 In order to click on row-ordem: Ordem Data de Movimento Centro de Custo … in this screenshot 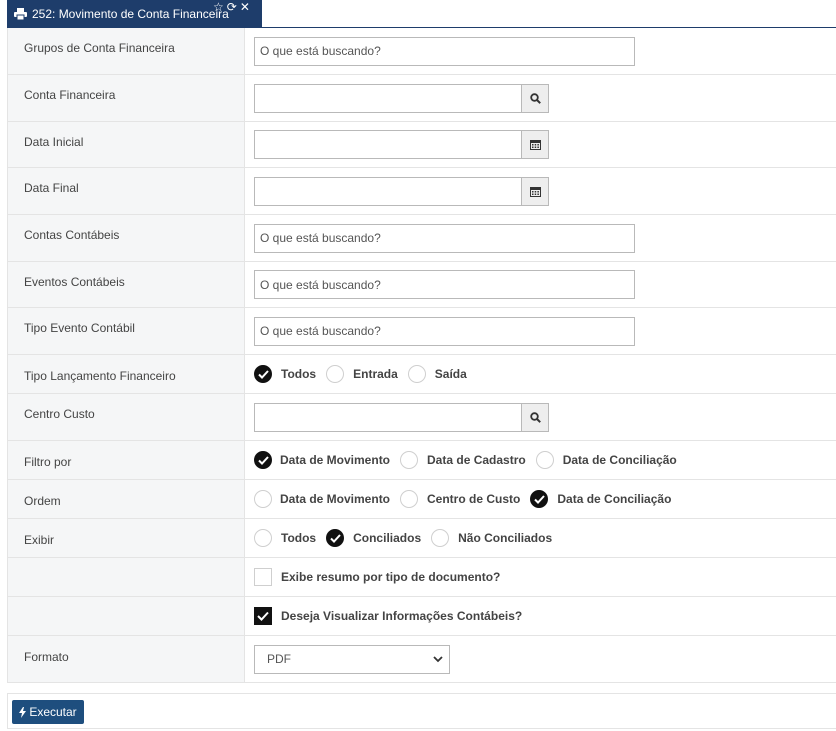, I will do `click(422, 499)`.